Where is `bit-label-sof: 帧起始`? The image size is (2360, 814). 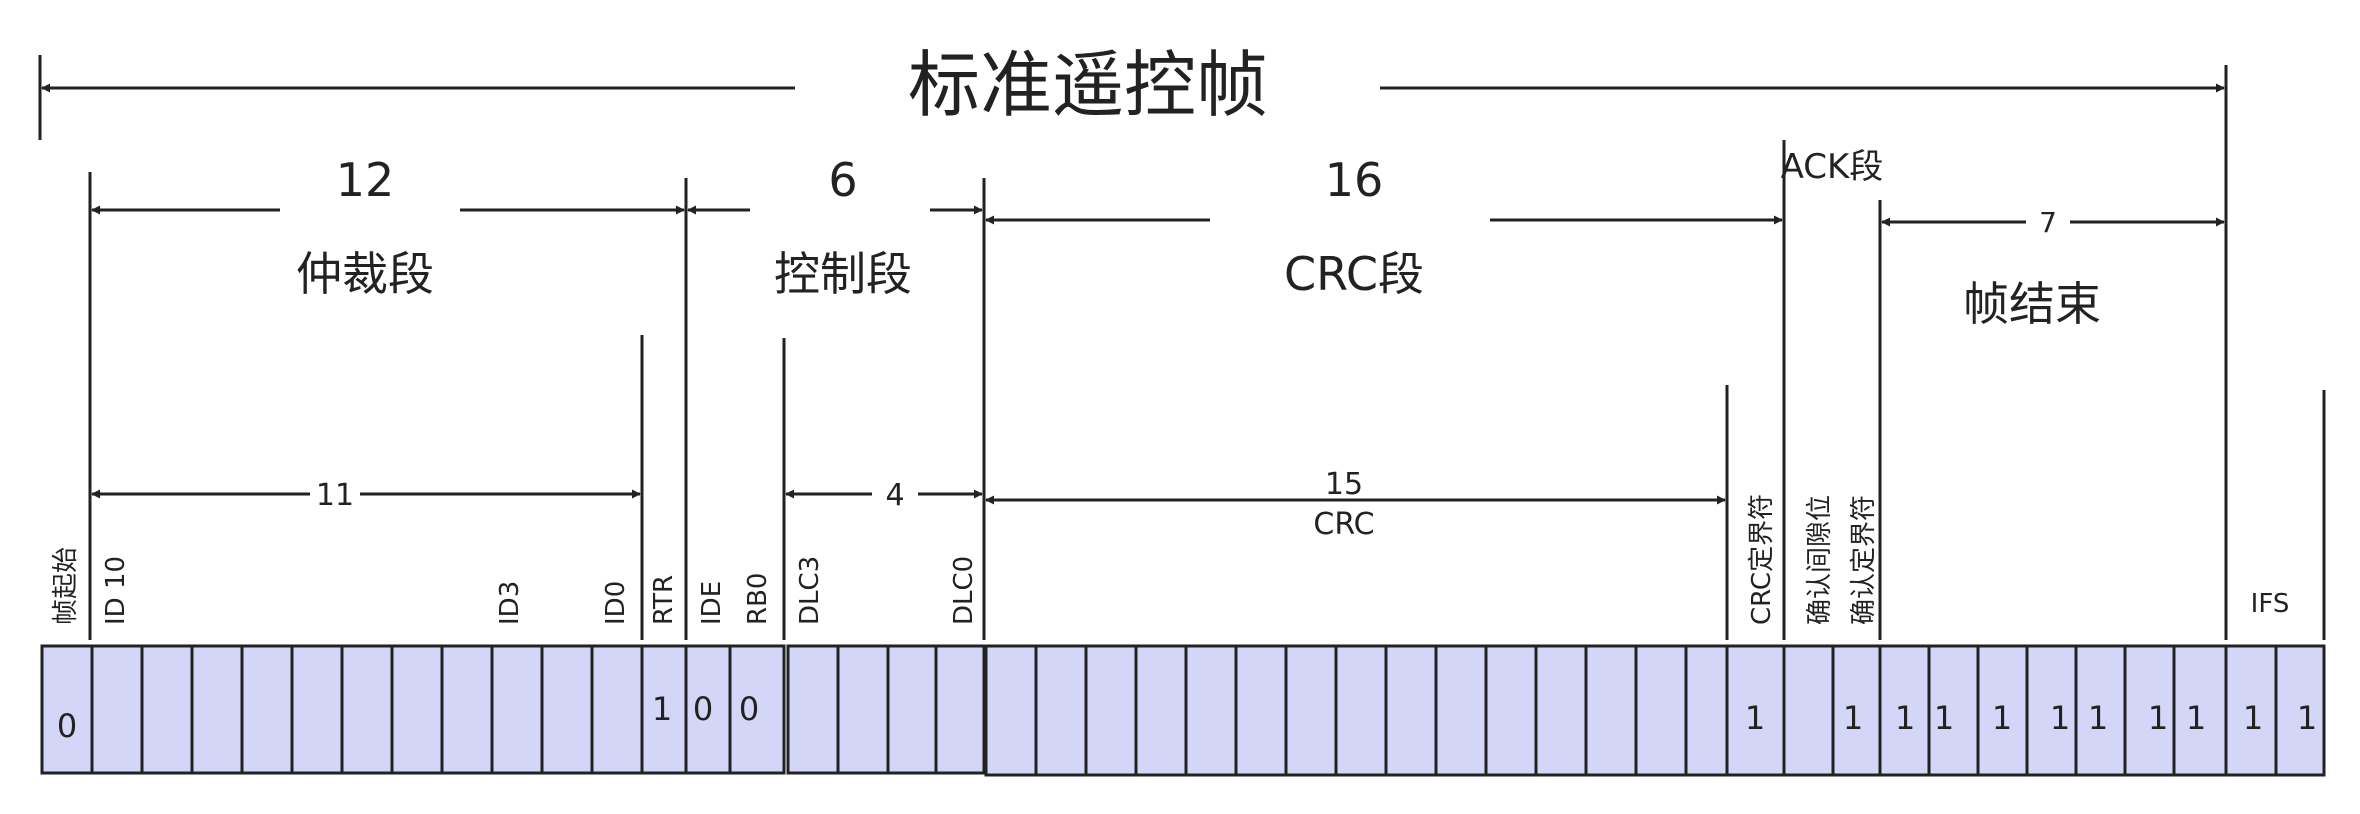
bit-label-sof: 帧起始 is located at coordinates (66, 586).